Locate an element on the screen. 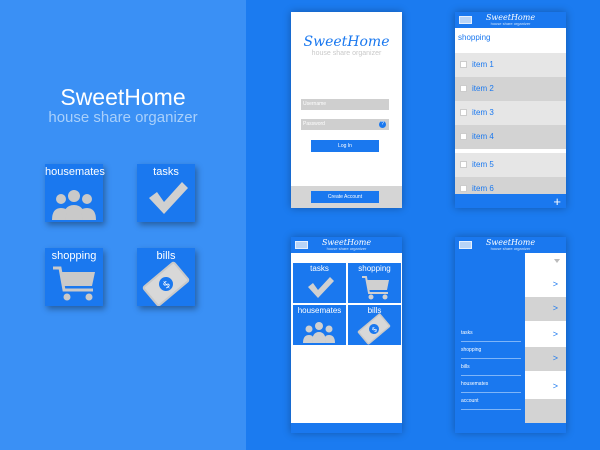  tile-tasks: tasks is located at coordinates (166, 193).